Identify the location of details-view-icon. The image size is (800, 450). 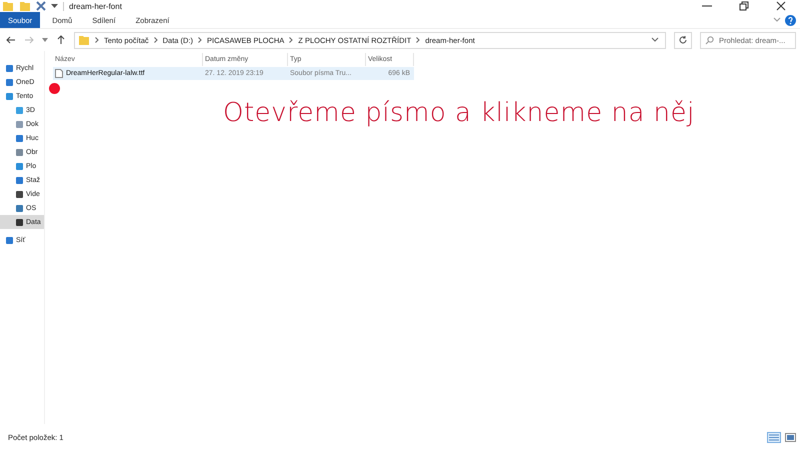
(774, 437).